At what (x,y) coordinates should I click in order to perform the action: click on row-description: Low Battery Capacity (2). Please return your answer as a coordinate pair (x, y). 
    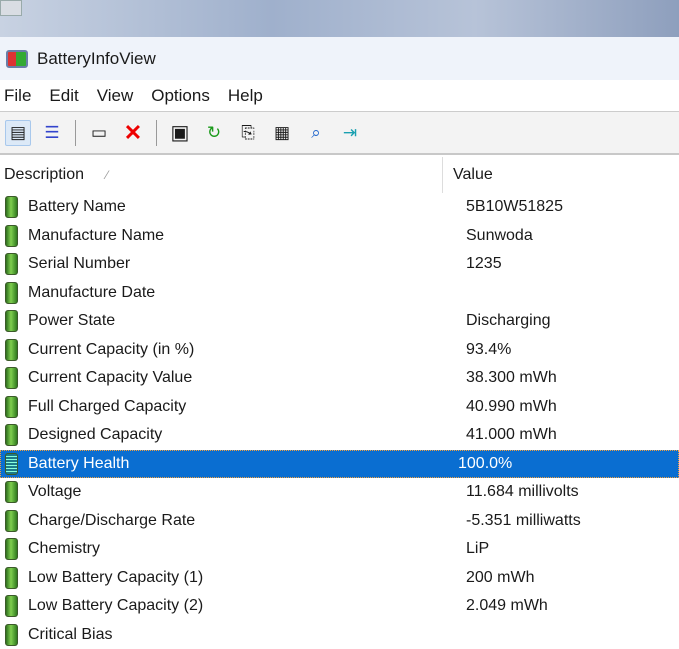
    Looking at the image, I should click on (242, 606).